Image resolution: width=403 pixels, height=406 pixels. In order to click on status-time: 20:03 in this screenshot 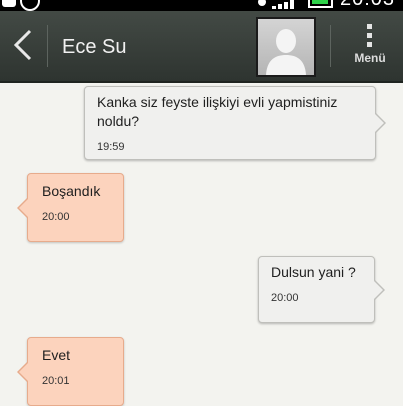, I will do `click(367, 5)`.